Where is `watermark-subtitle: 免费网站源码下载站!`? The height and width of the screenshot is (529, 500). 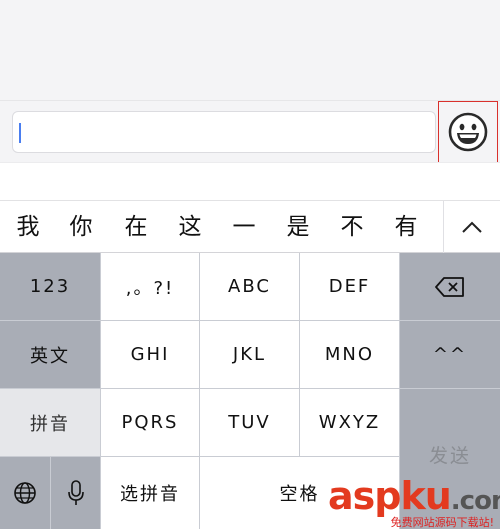 watermark-subtitle: 免费网站源码下载站! is located at coordinates (442, 522).